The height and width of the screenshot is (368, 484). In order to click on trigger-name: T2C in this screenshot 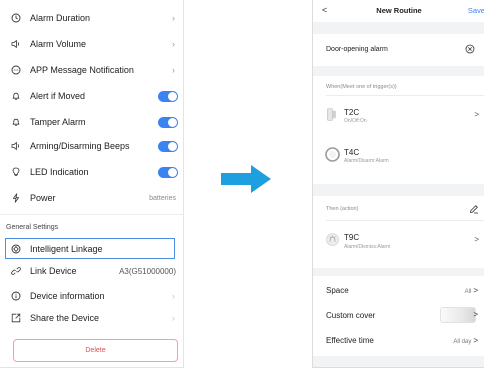, I will do `click(352, 112)`.